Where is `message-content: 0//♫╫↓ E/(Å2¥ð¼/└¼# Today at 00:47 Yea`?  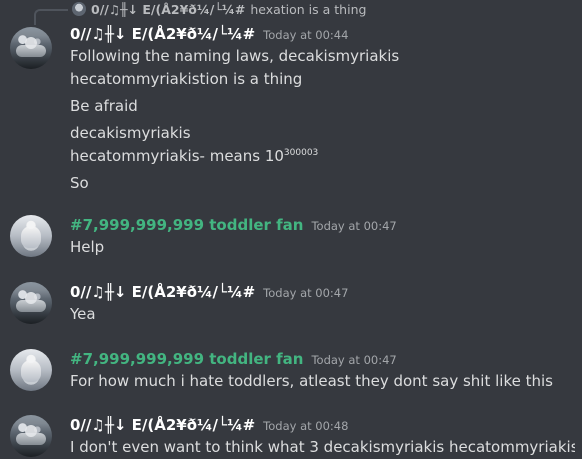 message-content: 0//♫╫↓ E/(Å2¥ð¼/└¼# Today at 00:47 Yea is located at coordinates (322, 304).